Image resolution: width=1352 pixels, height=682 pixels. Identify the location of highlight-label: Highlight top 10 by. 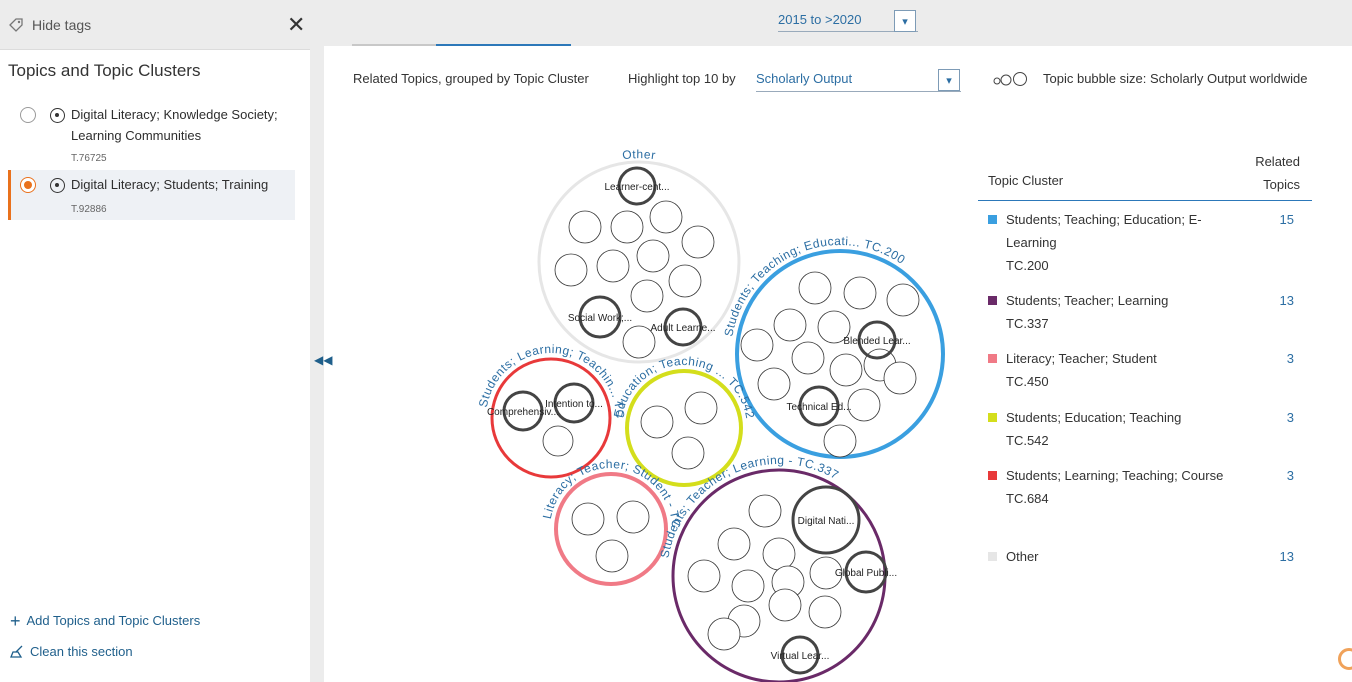
(682, 78).